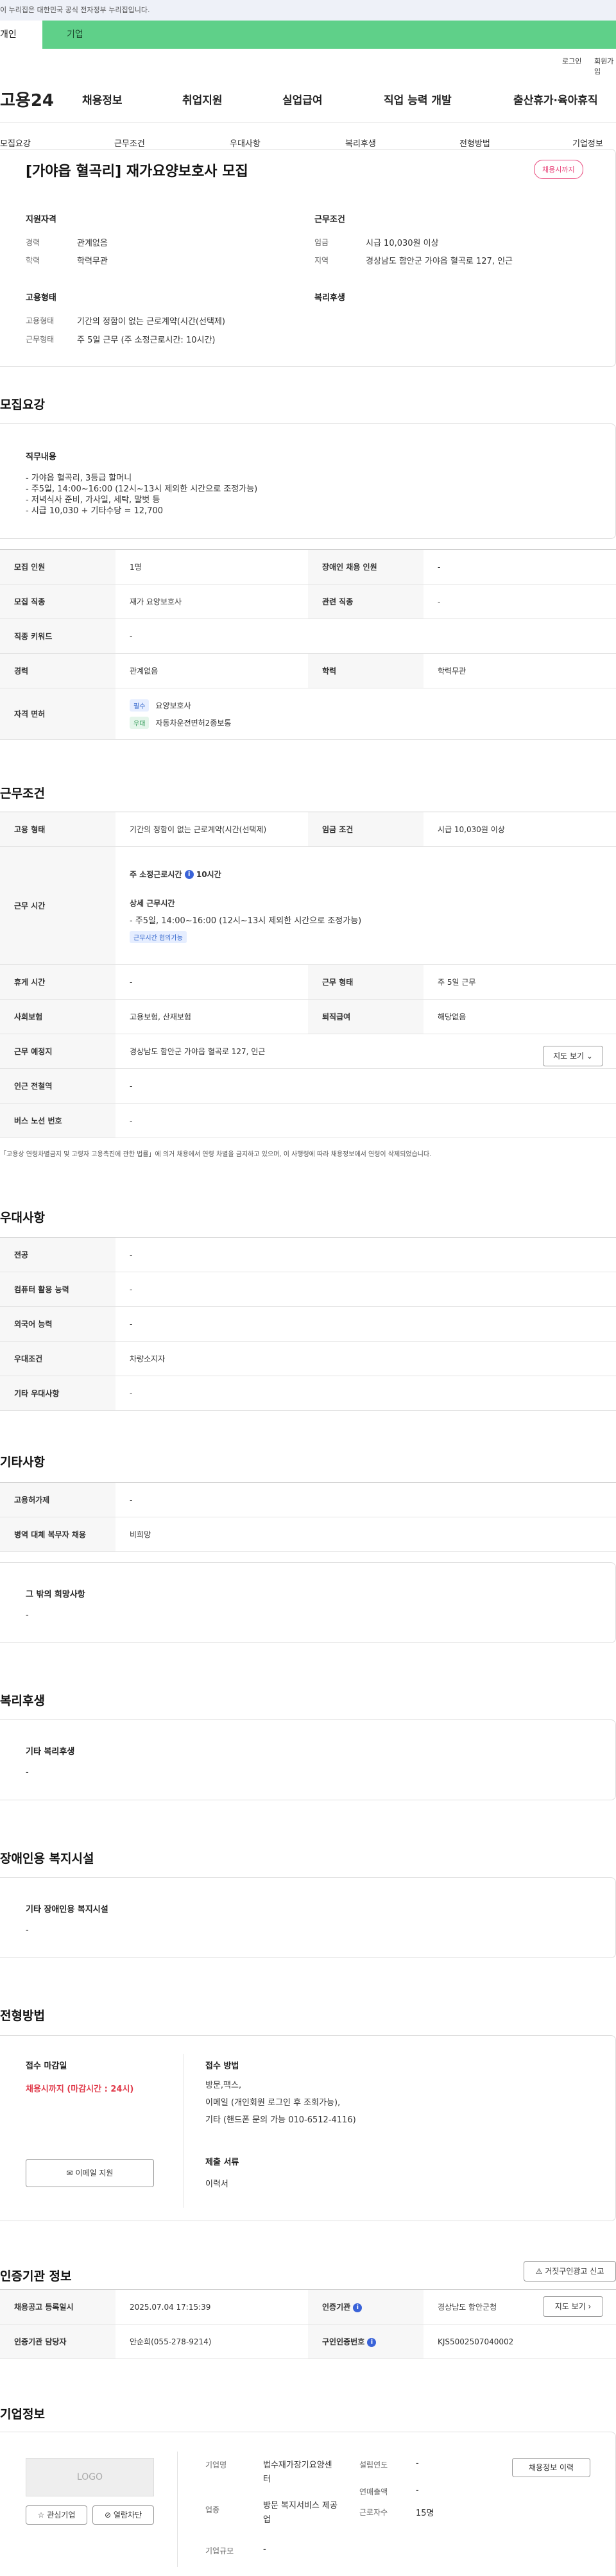  Describe the element at coordinates (36, 2276) in the screenshot. I see `cert-section-title: 인증기관 정보` at that location.